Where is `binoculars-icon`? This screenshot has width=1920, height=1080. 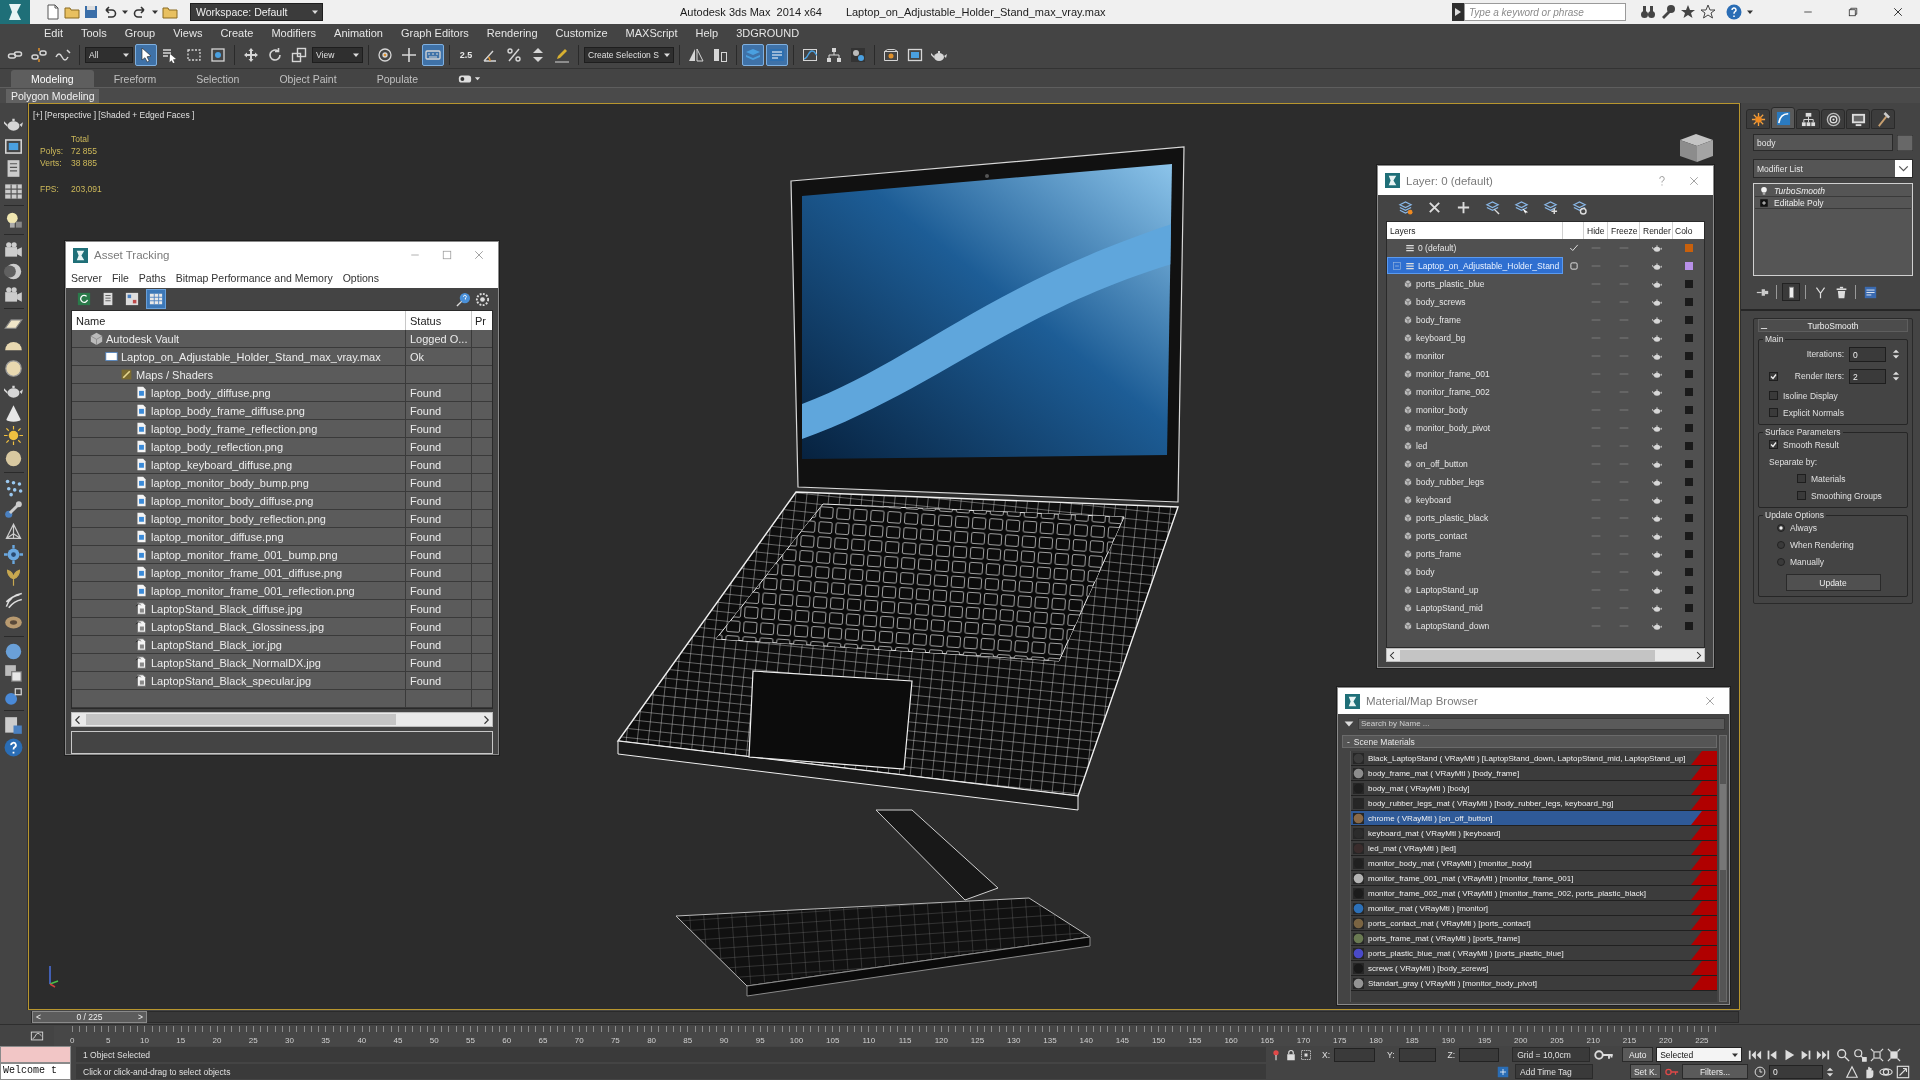
binoculars-icon is located at coordinates (1648, 12).